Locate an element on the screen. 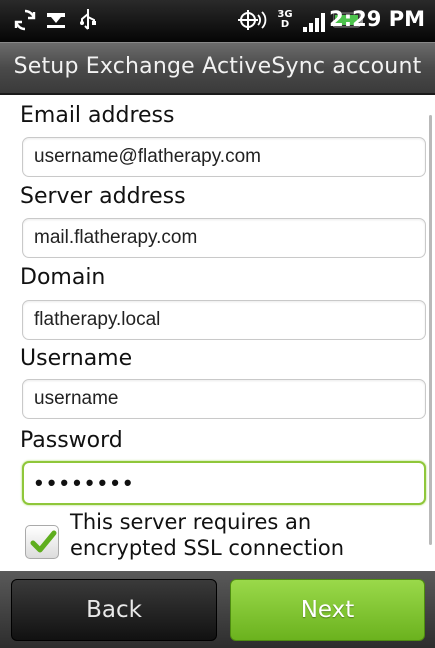  username-field: username is located at coordinates (224, 399).